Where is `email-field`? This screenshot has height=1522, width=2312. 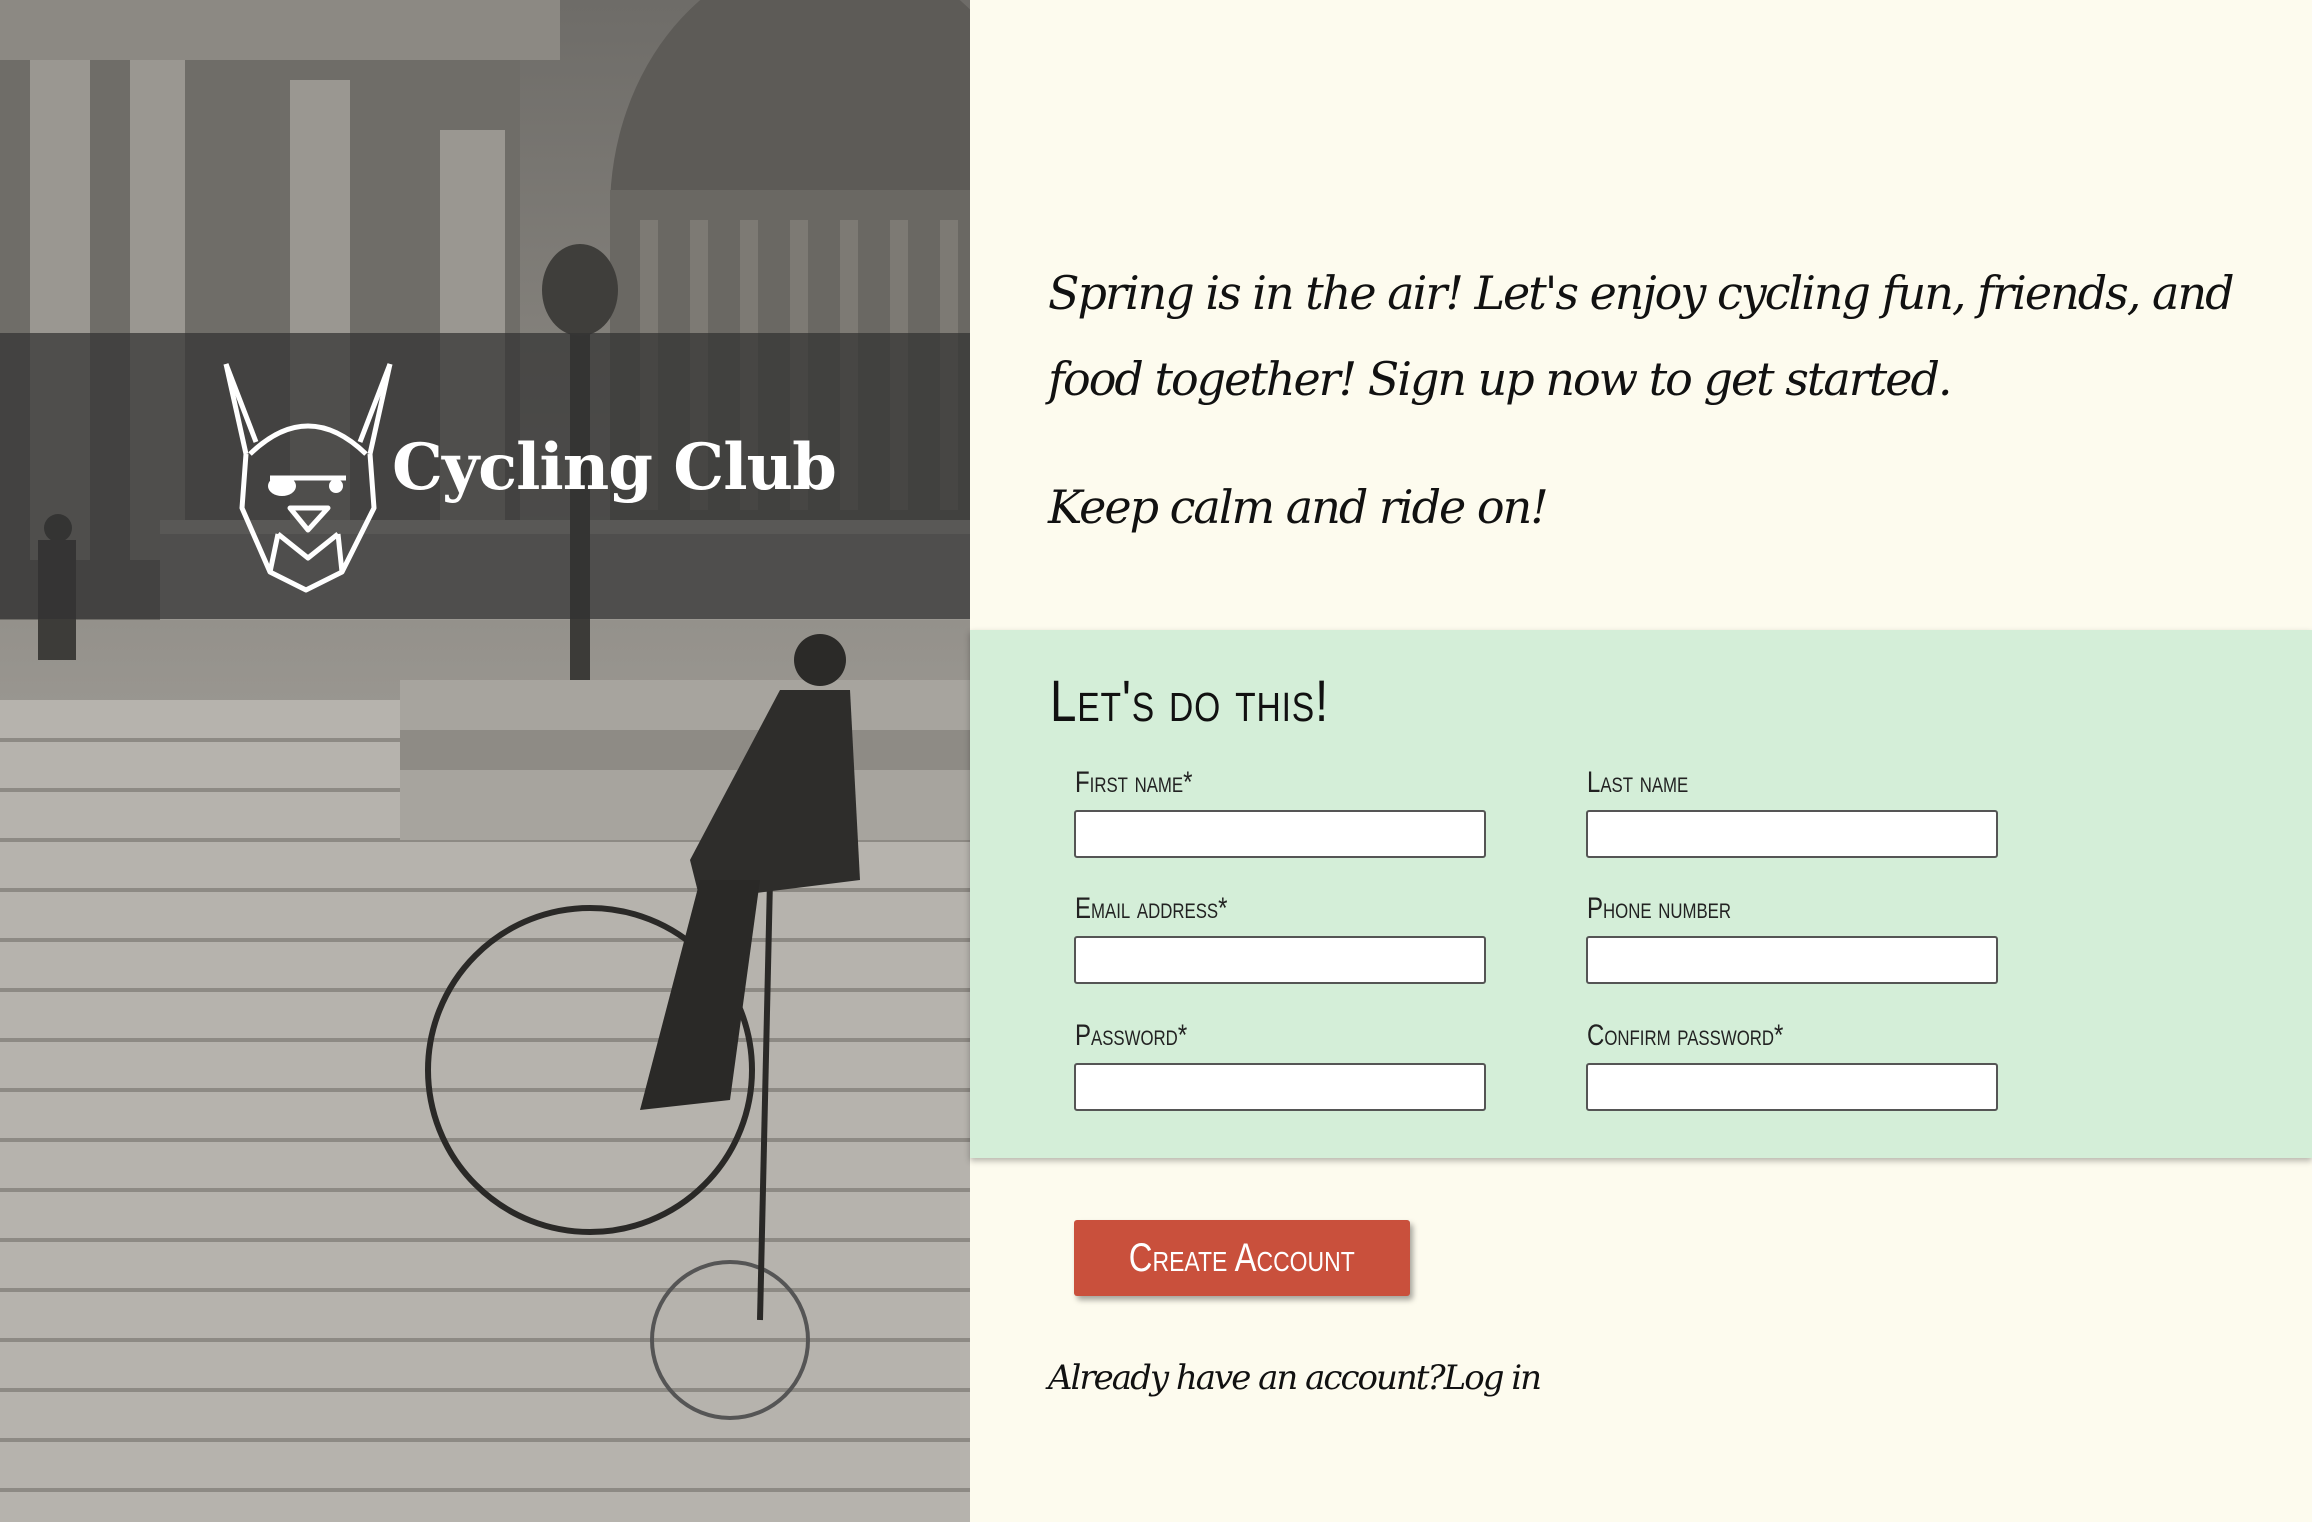
email-field is located at coordinates (1280, 960).